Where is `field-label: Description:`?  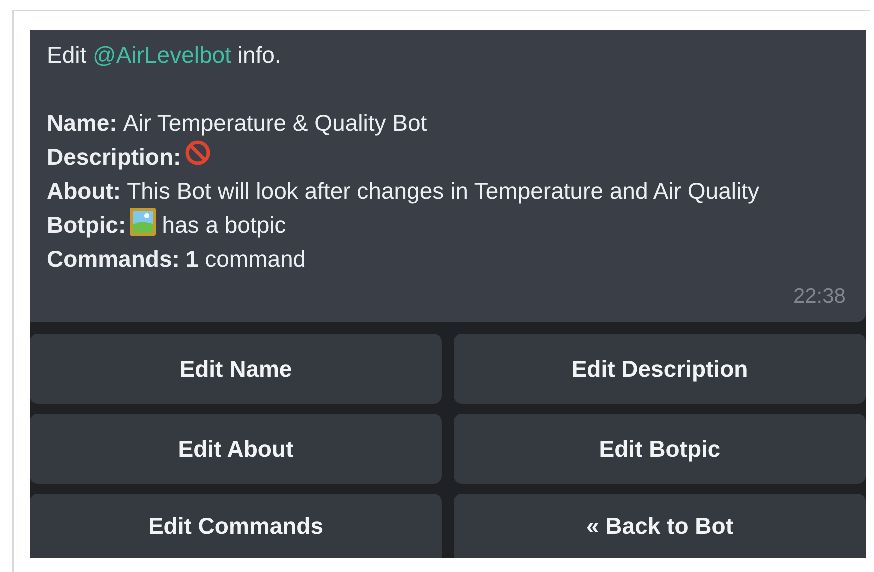 field-label: Description: is located at coordinates (114, 157).